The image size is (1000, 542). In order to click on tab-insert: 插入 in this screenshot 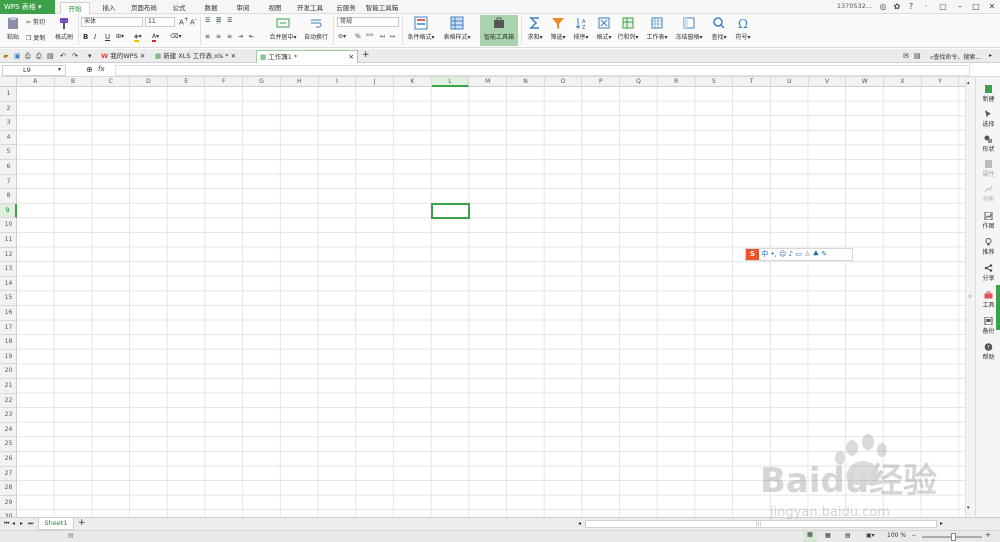, I will do `click(109, 8)`.